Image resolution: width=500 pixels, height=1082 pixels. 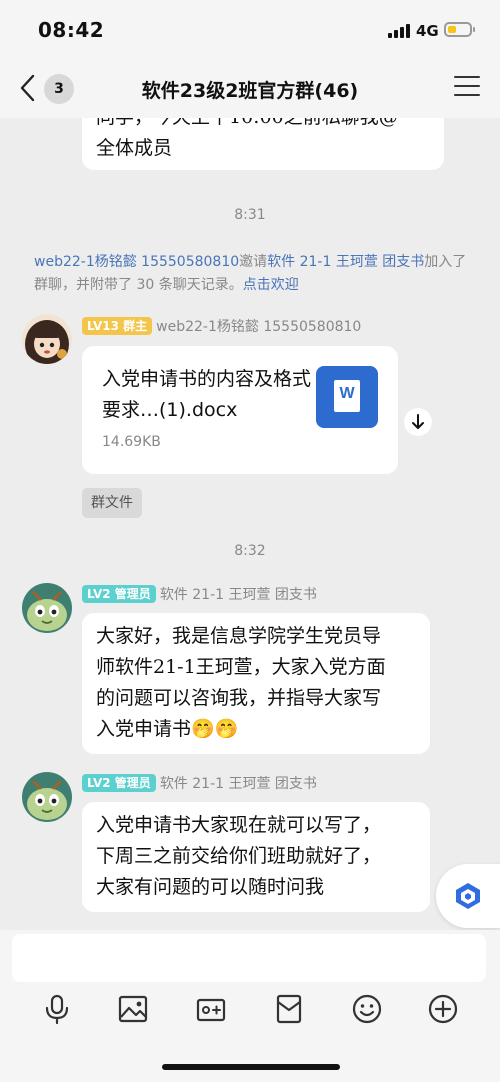 I want to click on sender-name: web22-1杨铭懿 15550580810, so click(x=258, y=327).